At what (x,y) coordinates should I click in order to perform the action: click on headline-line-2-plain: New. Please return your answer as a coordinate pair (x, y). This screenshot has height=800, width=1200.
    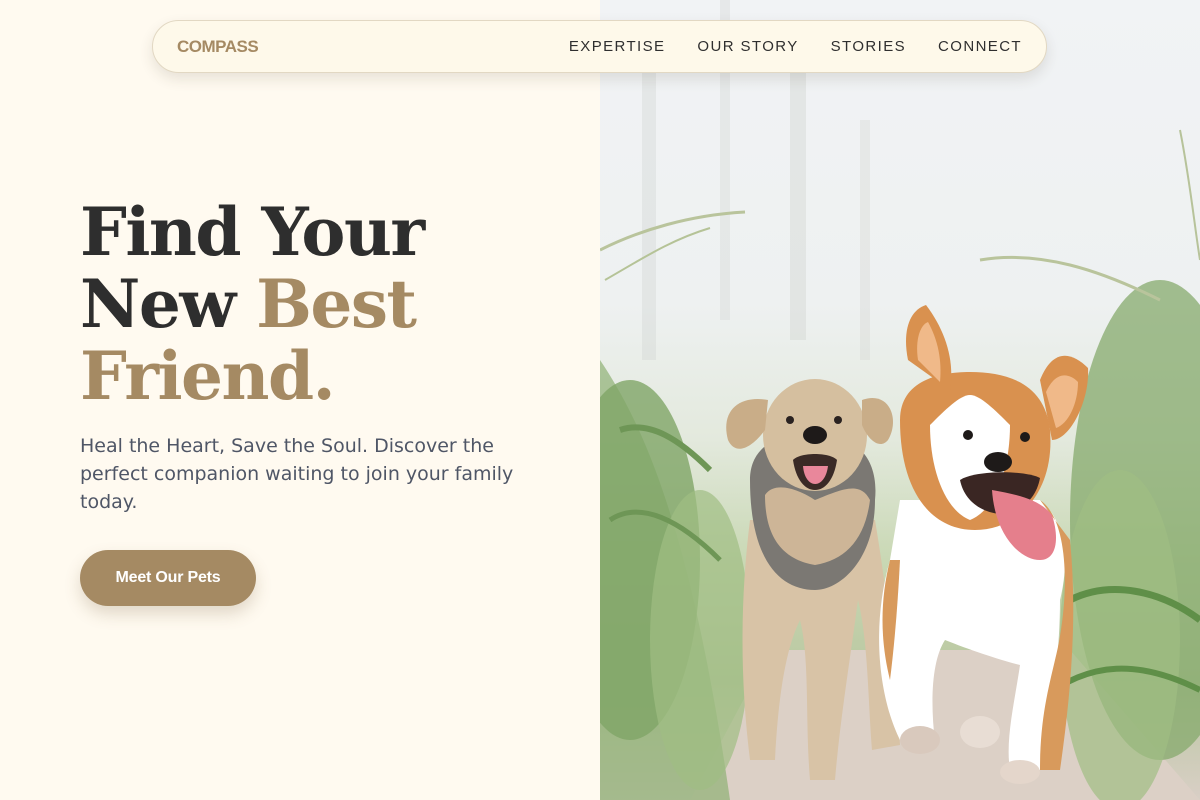
    Looking at the image, I should click on (168, 304).